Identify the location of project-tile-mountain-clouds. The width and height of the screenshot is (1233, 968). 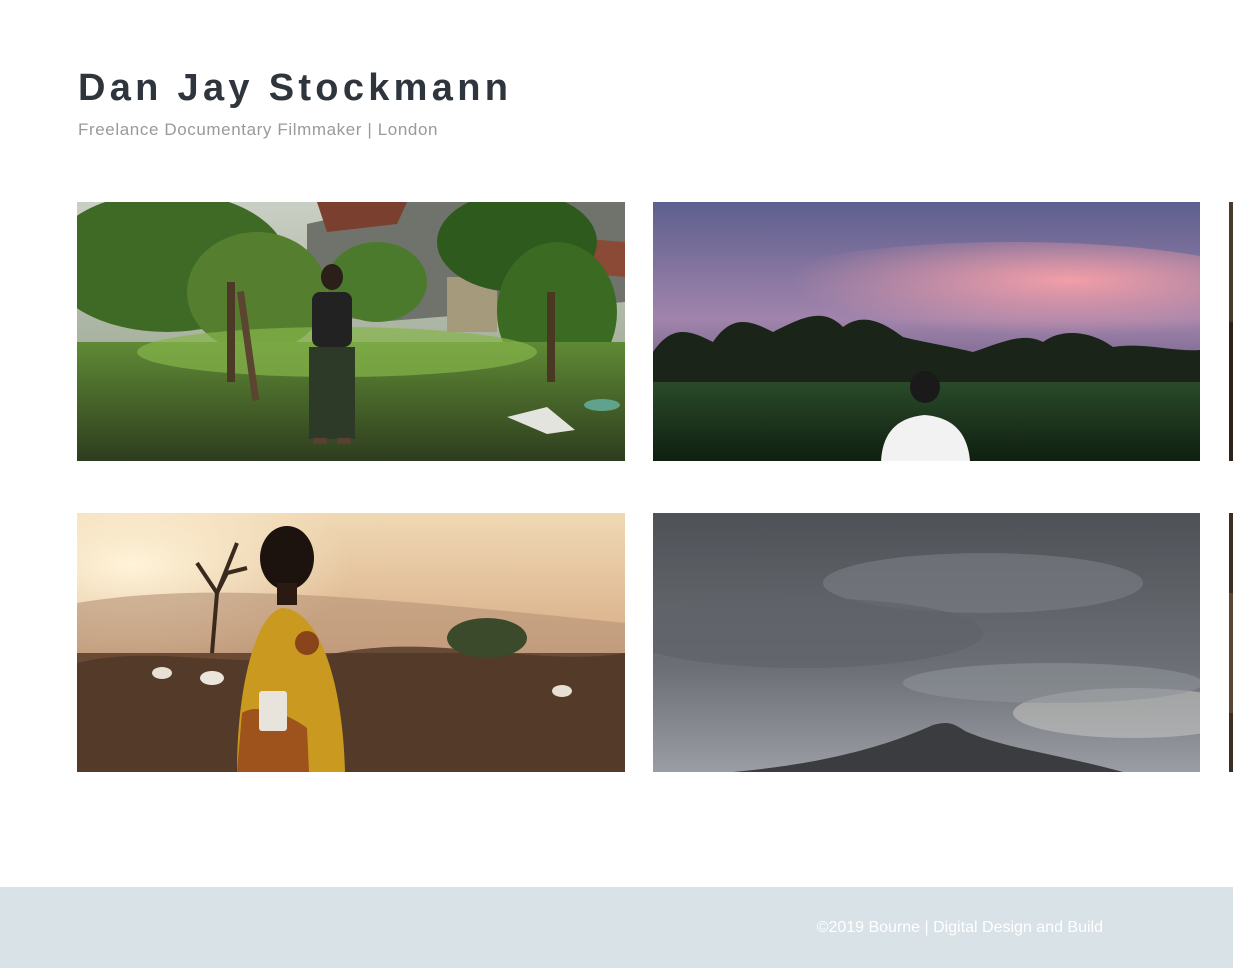
(926, 642).